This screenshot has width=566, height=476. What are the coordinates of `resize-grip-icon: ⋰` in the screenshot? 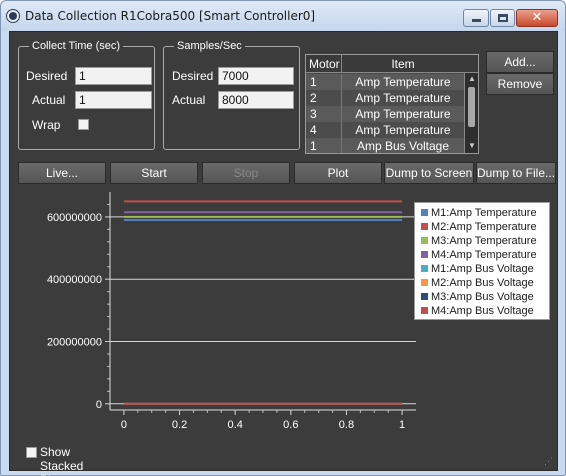 It's located at (549, 462).